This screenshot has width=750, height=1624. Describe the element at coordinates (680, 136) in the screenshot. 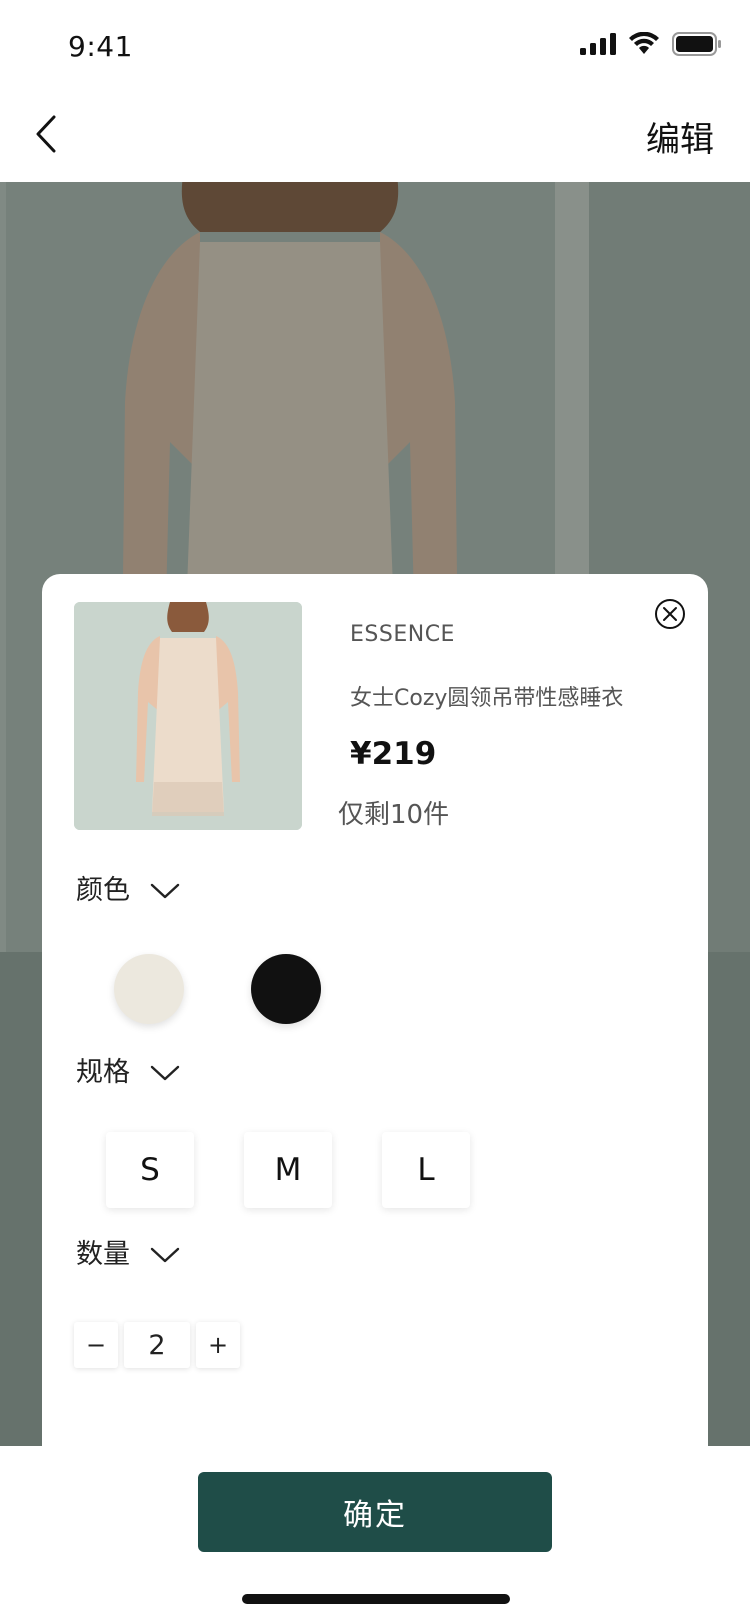

I see `edit-button: 编辑` at that location.